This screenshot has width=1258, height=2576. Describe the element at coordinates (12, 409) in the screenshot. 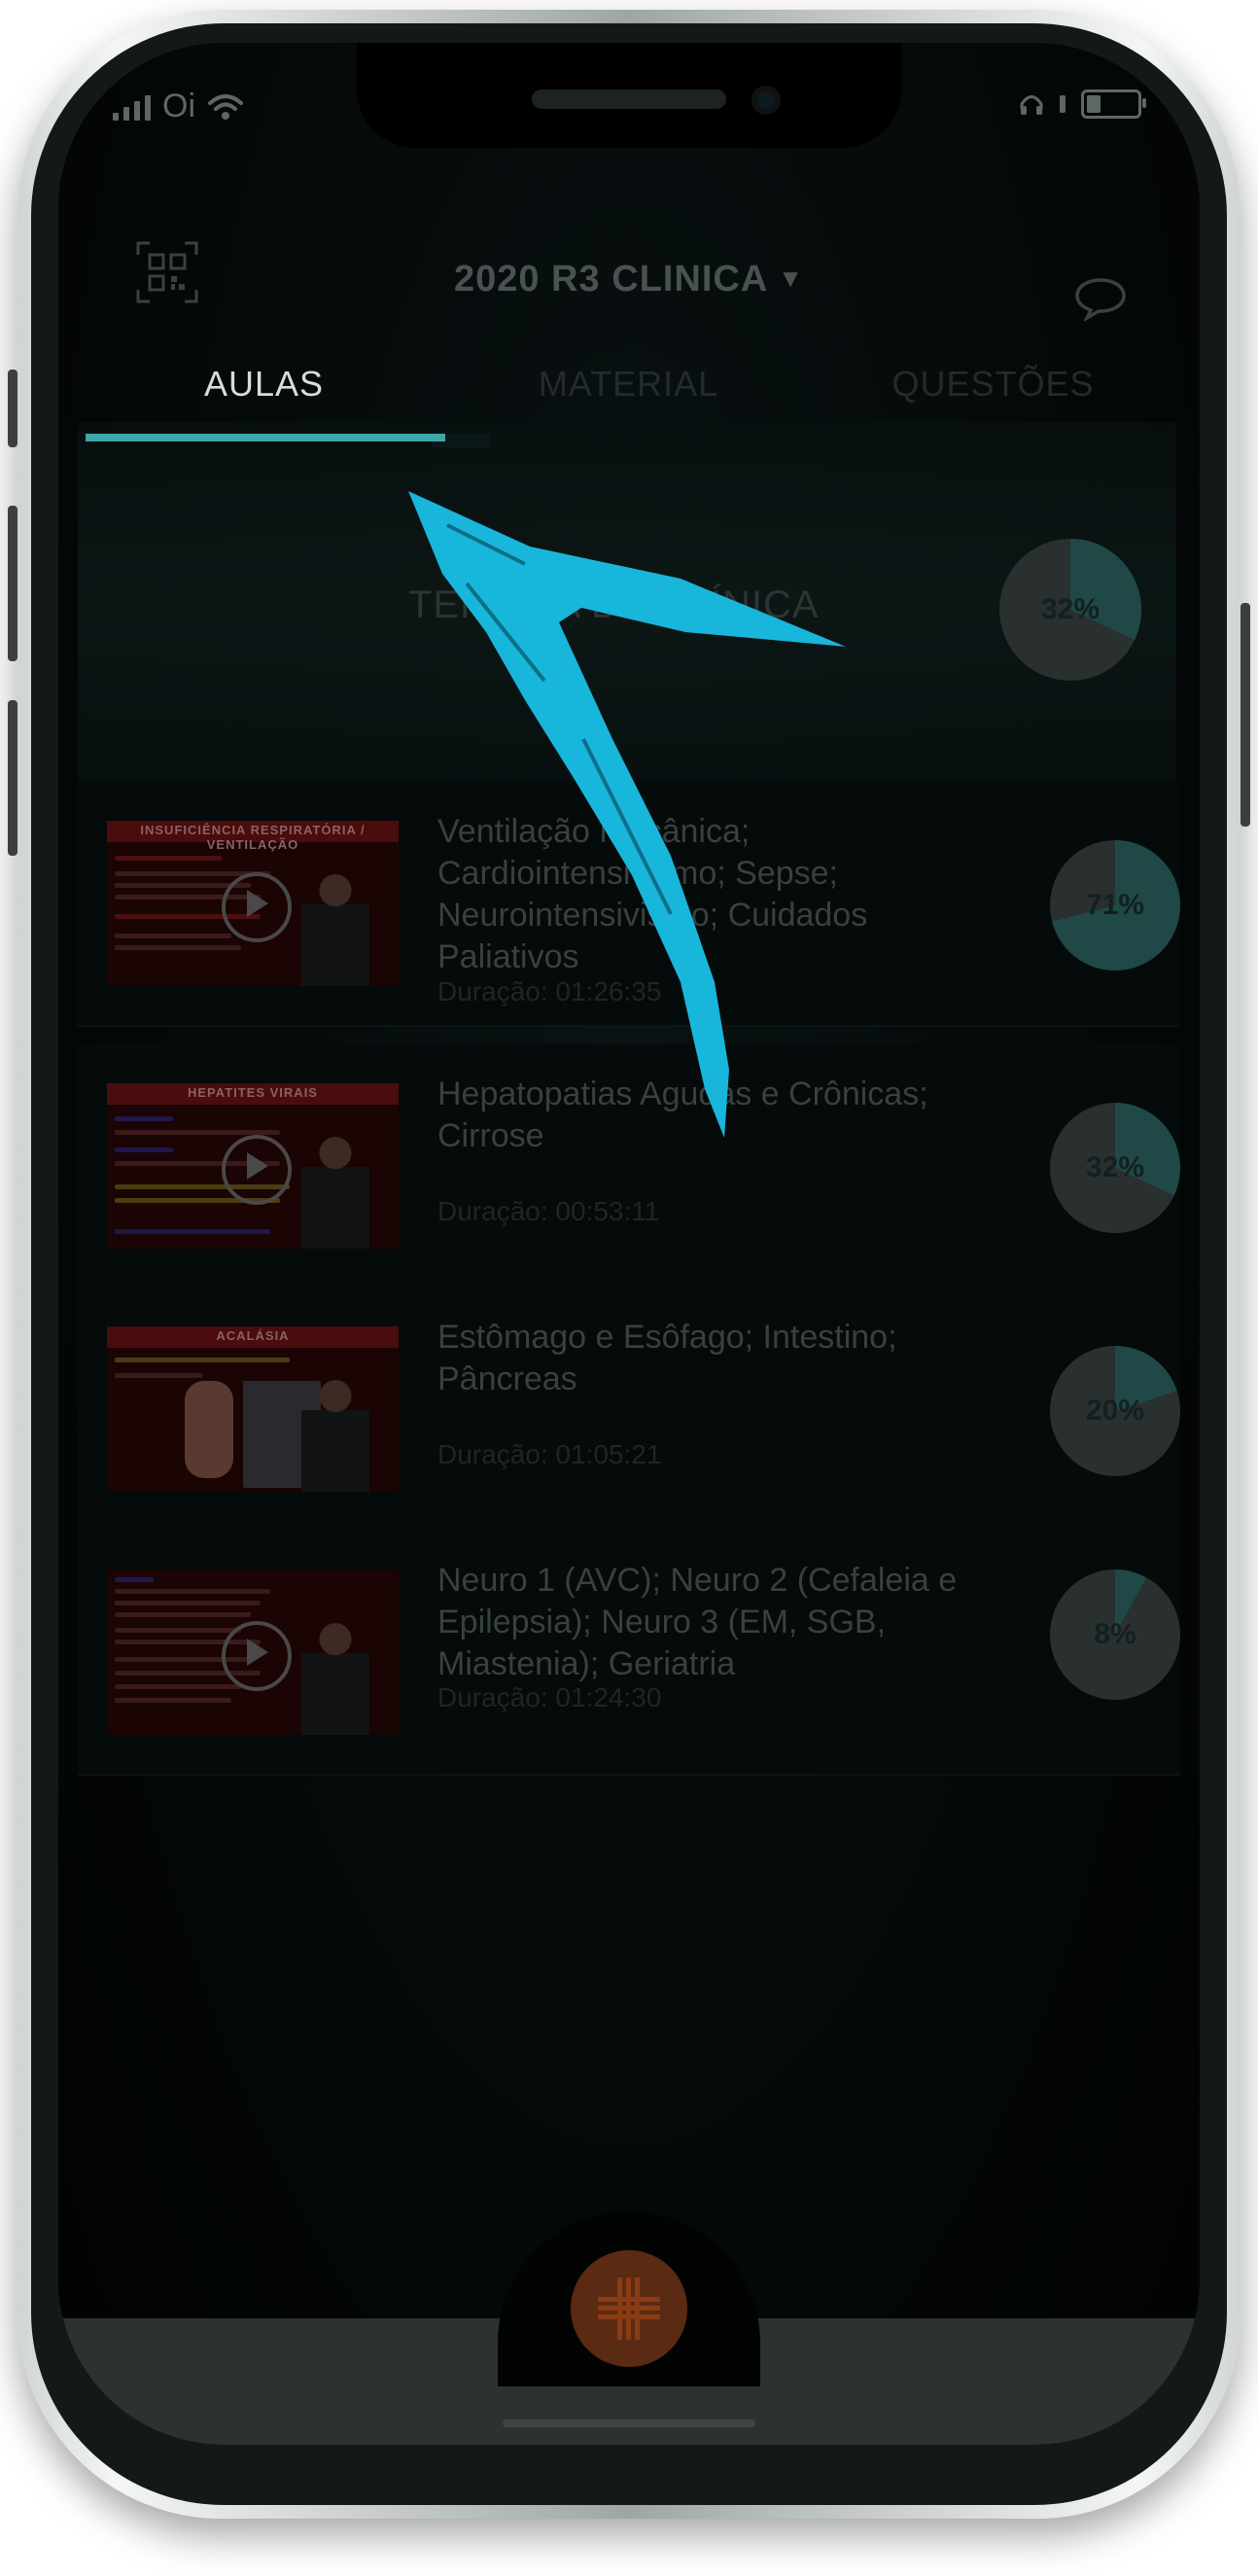

I see `mute-switch` at that location.